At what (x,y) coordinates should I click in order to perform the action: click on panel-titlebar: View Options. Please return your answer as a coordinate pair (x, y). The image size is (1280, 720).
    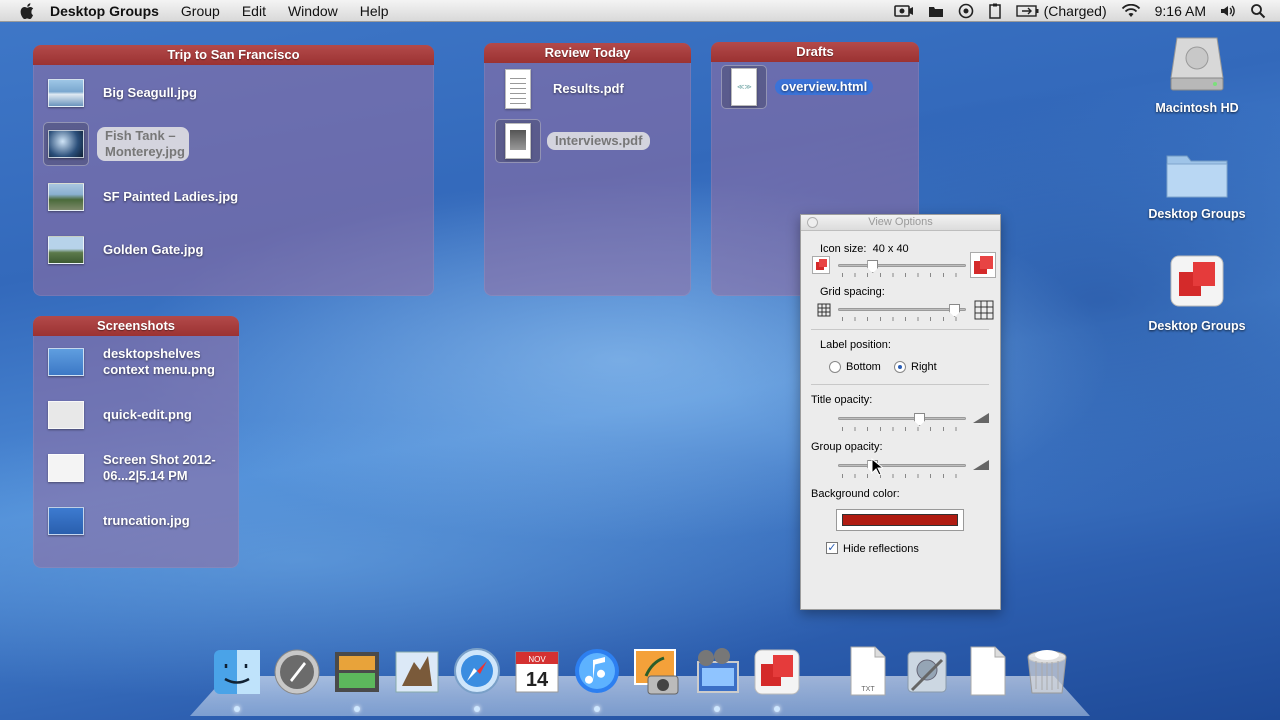
    Looking at the image, I should click on (900, 223).